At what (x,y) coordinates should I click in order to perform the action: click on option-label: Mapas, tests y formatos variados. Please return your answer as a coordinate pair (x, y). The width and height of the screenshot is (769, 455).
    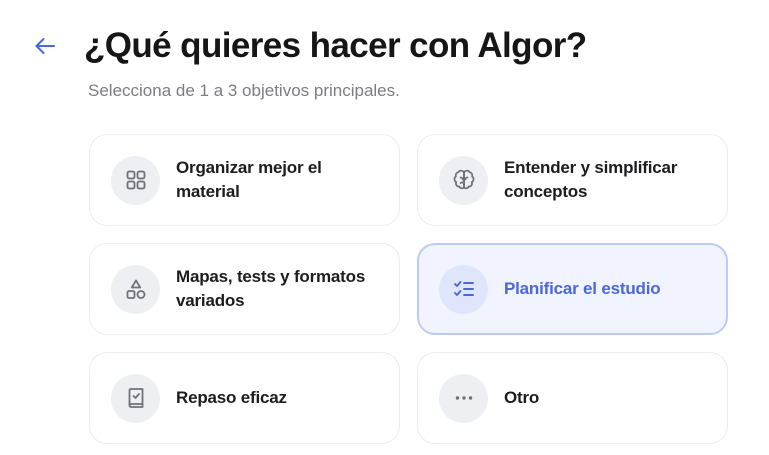
    Looking at the image, I should click on (271, 288).